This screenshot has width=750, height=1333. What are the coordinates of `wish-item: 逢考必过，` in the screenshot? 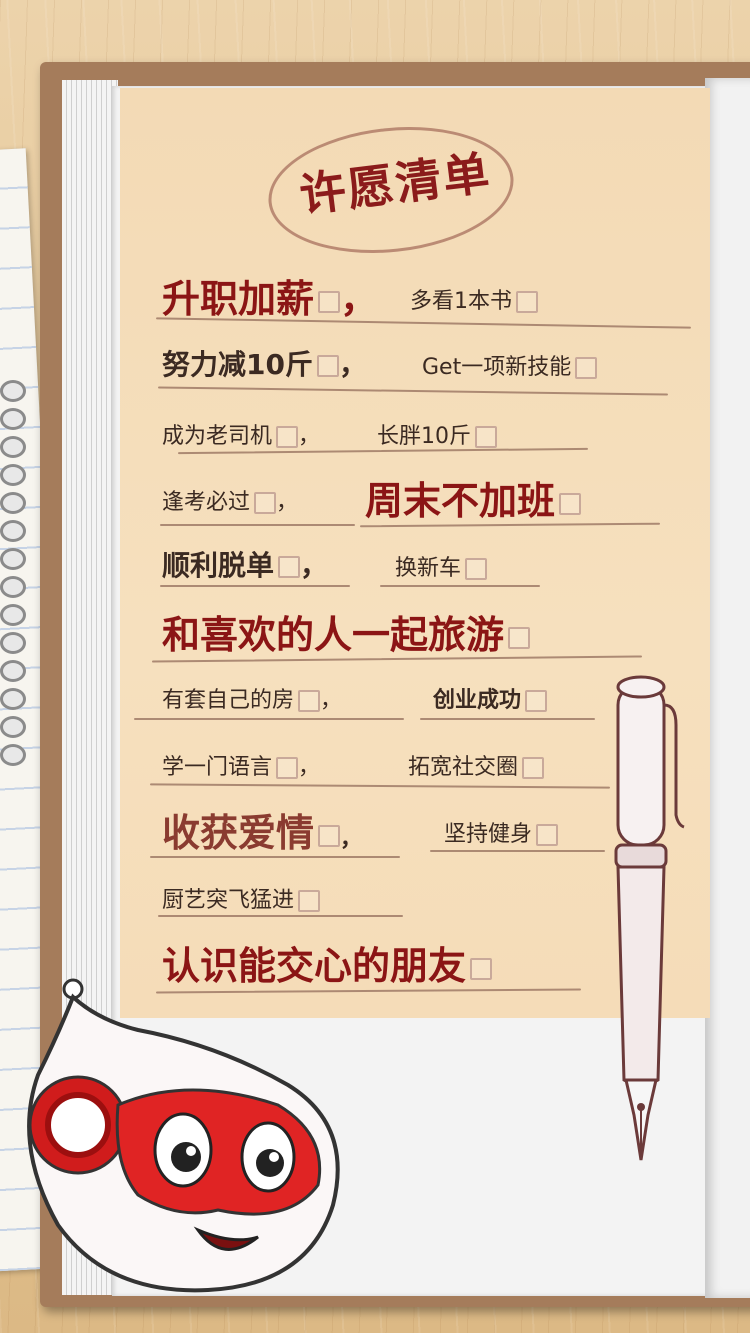 It's located at (230, 500).